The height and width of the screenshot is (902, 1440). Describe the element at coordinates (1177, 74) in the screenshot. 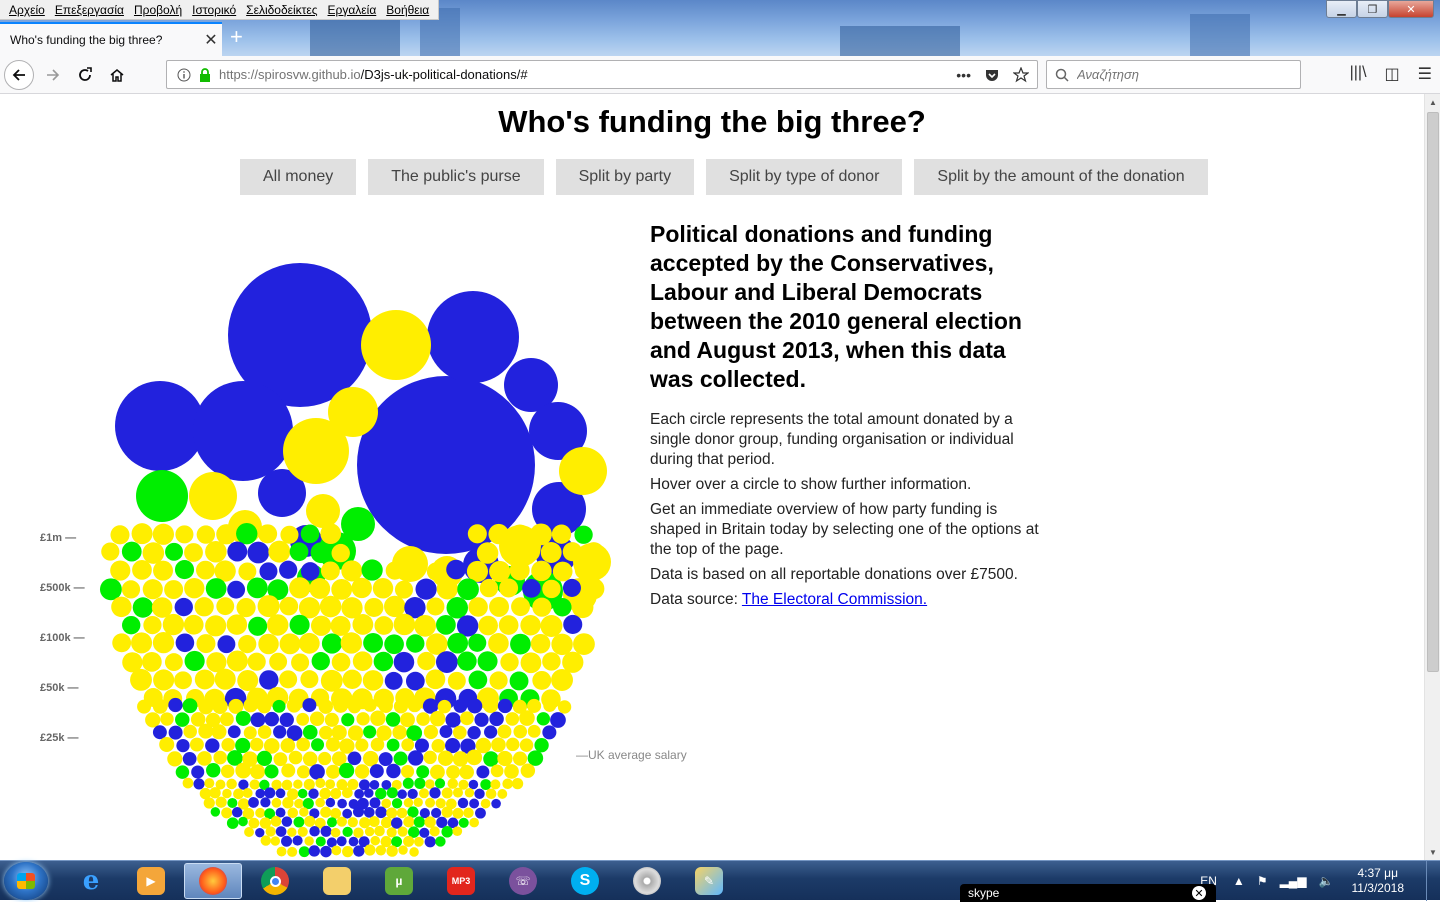

I see `search-input` at that location.